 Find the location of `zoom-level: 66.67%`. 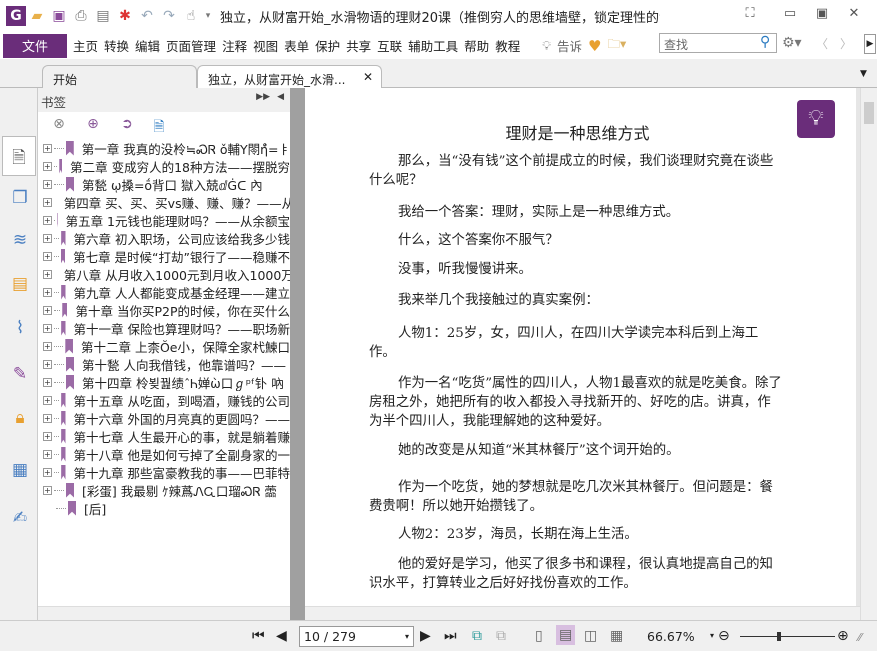

zoom-level: 66.67% is located at coordinates (671, 636).